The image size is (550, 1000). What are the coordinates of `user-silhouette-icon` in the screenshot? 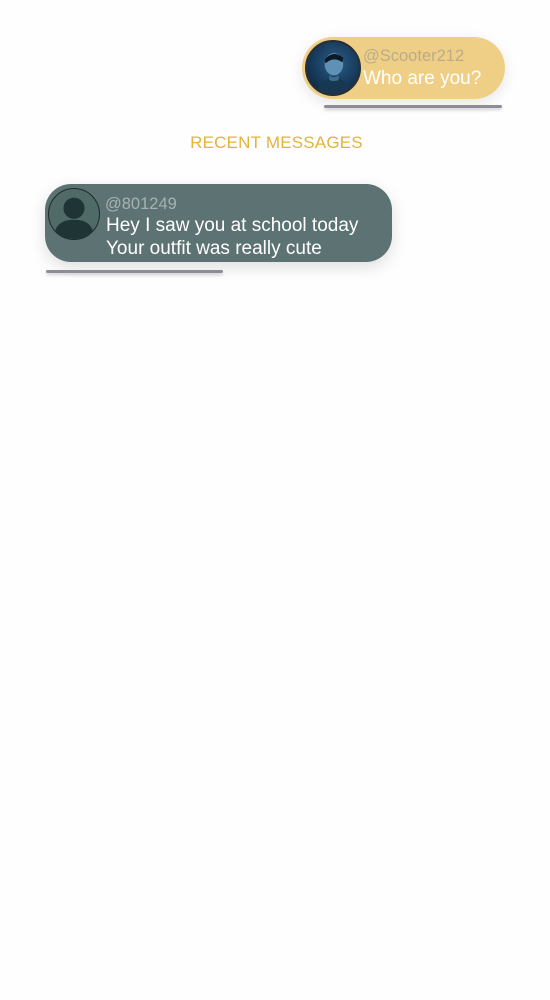 It's located at (74, 218).